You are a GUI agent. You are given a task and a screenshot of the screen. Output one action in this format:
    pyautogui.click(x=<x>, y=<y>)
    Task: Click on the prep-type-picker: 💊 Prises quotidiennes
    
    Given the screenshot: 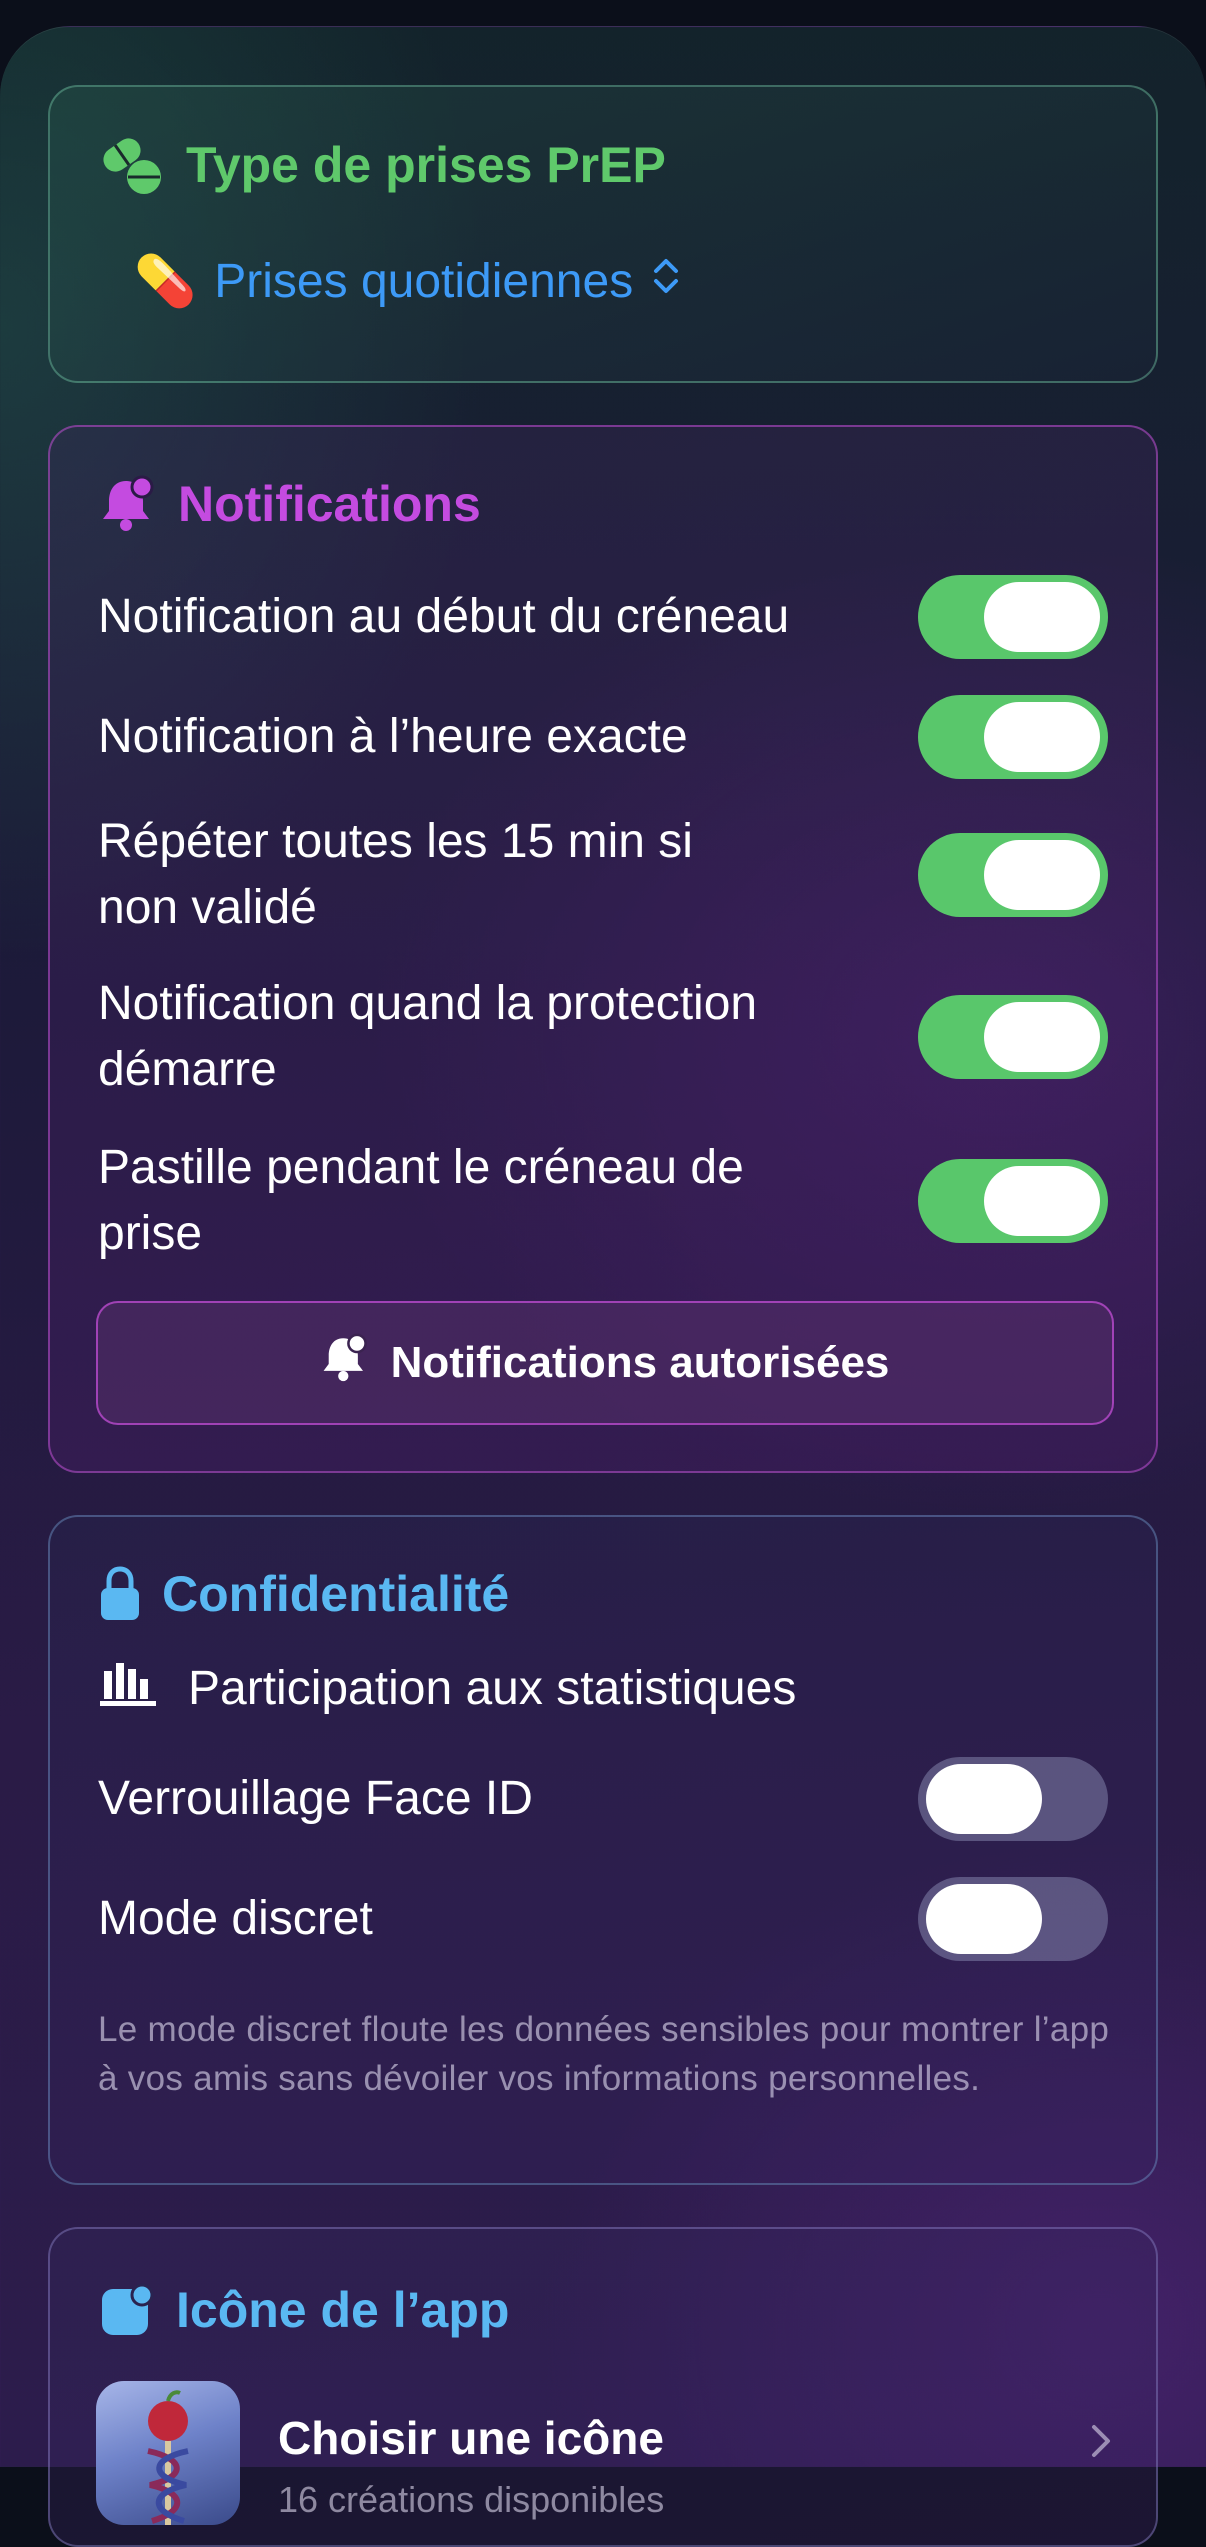 What is the action you would take?
    pyautogui.click(x=407, y=281)
    